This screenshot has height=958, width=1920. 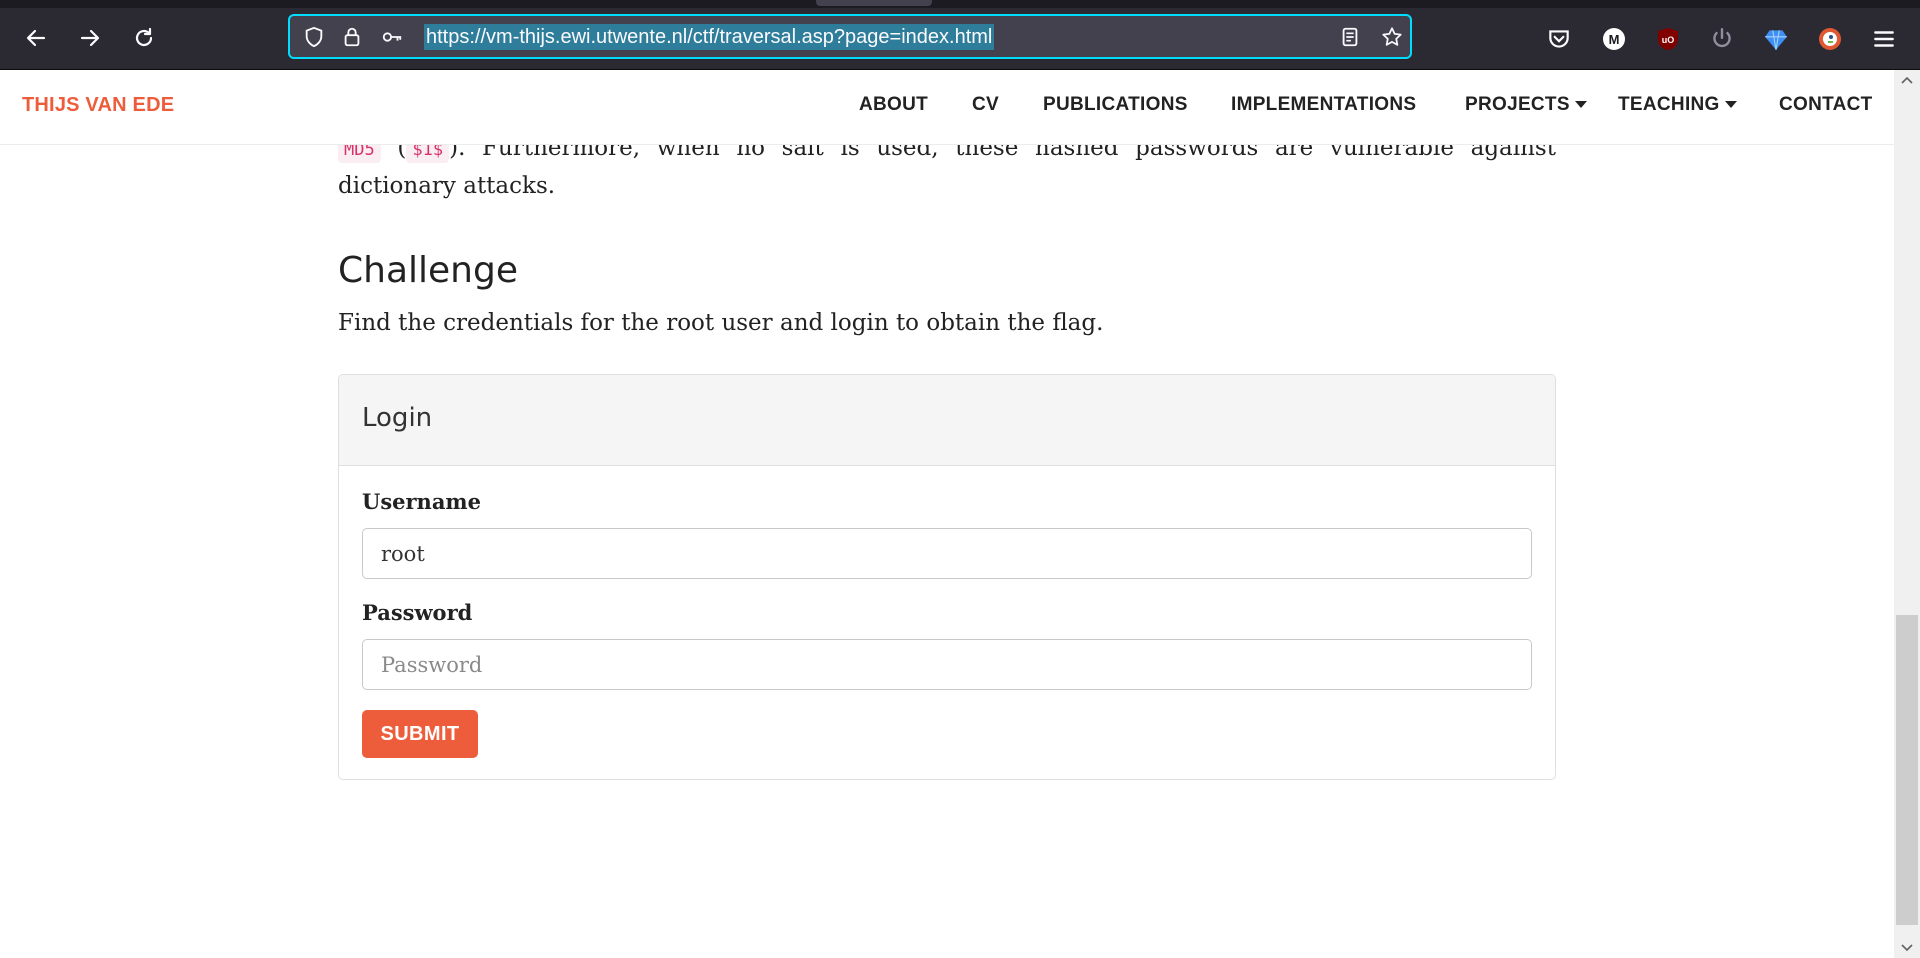 What do you see at coordinates (90, 38) in the screenshot?
I see `forward-arrow-icon` at bounding box center [90, 38].